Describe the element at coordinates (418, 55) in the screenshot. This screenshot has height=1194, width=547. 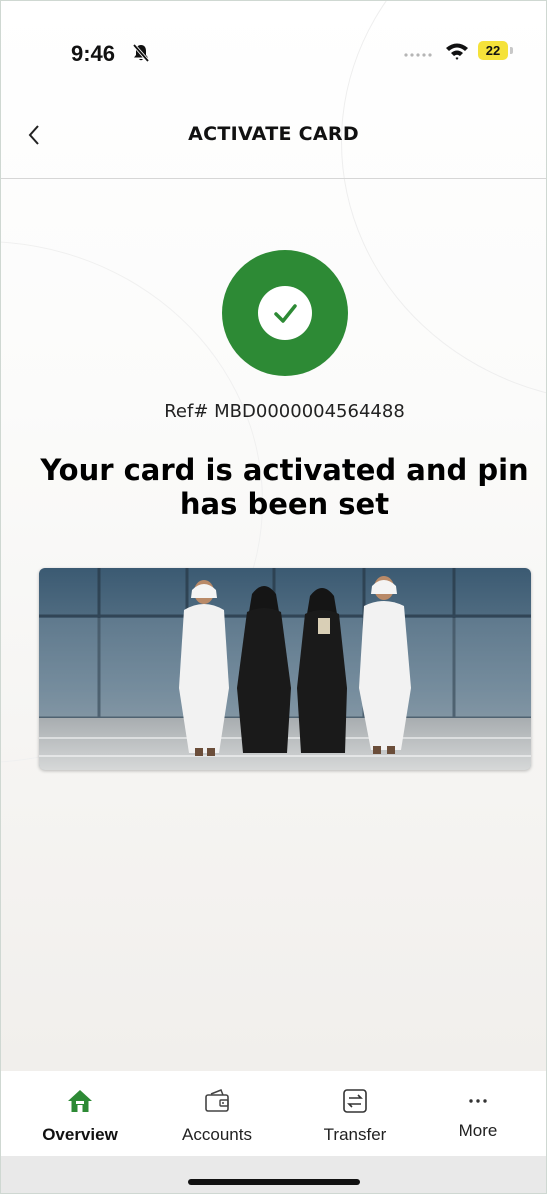
I see `signal-icon` at that location.